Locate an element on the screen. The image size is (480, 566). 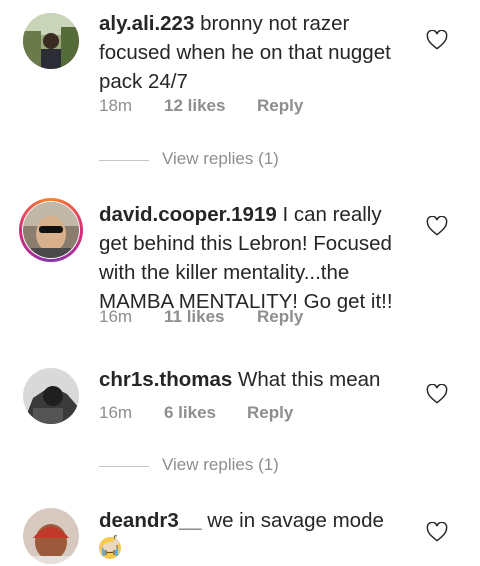
comment-username: deandr3__ is located at coordinates (150, 520).